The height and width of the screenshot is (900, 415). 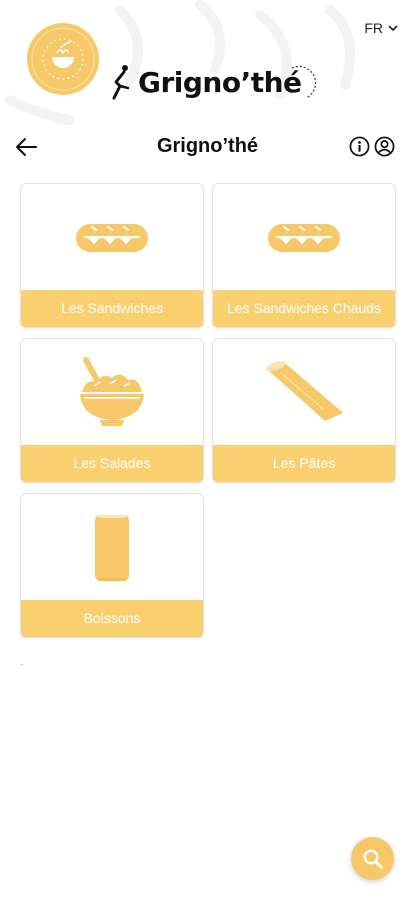 I want to click on search-button, so click(x=372, y=858).